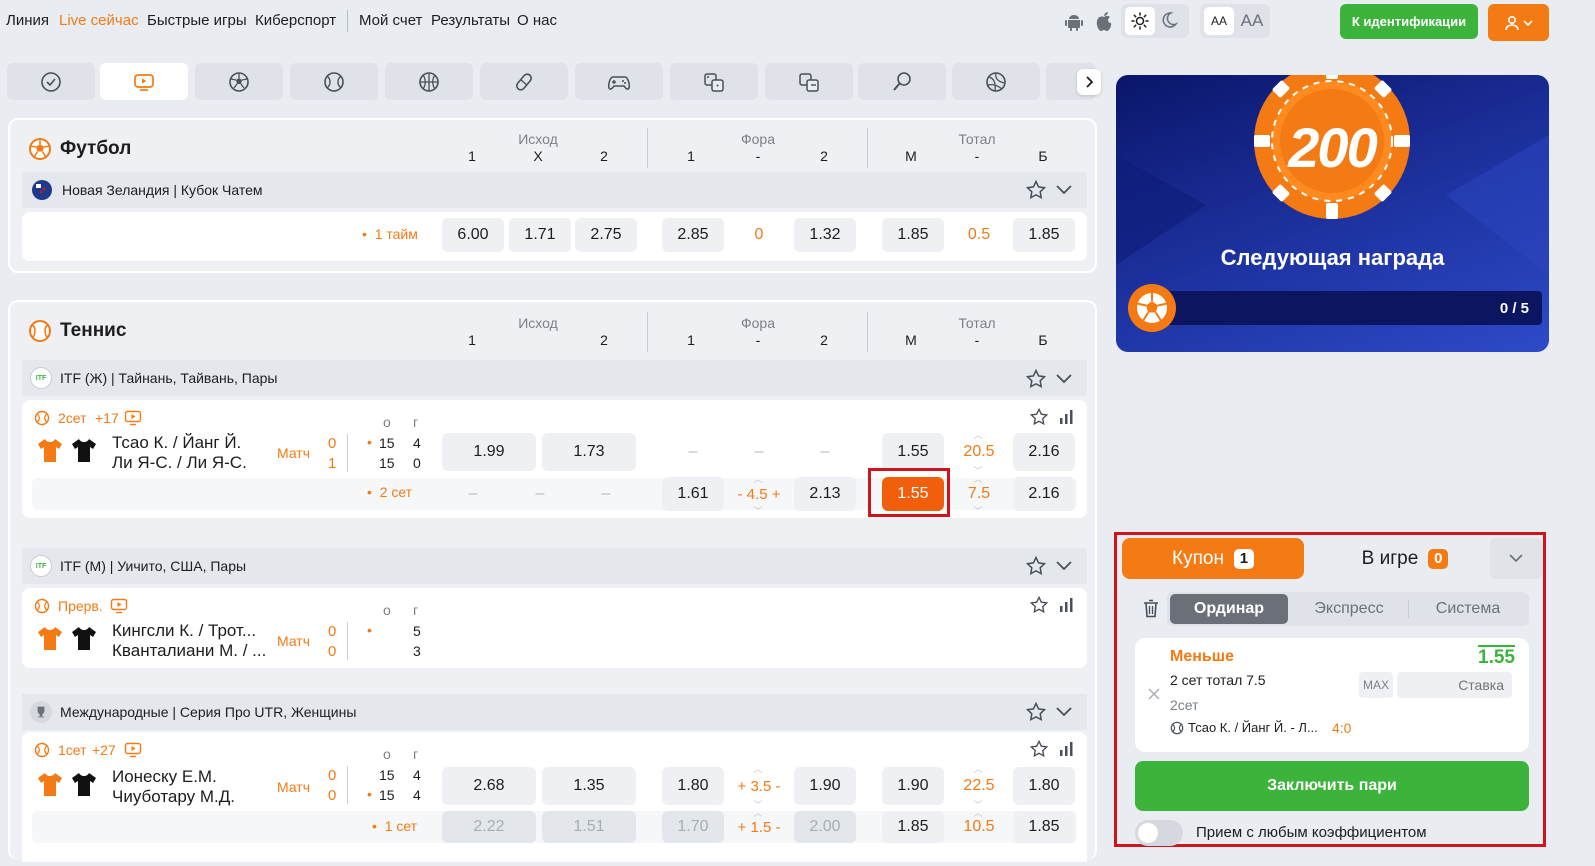 Image resolution: width=1595 pixels, height=866 pixels. What do you see at coordinates (693, 827) in the screenshot?
I see `odd-h1: 1.70` at bounding box center [693, 827].